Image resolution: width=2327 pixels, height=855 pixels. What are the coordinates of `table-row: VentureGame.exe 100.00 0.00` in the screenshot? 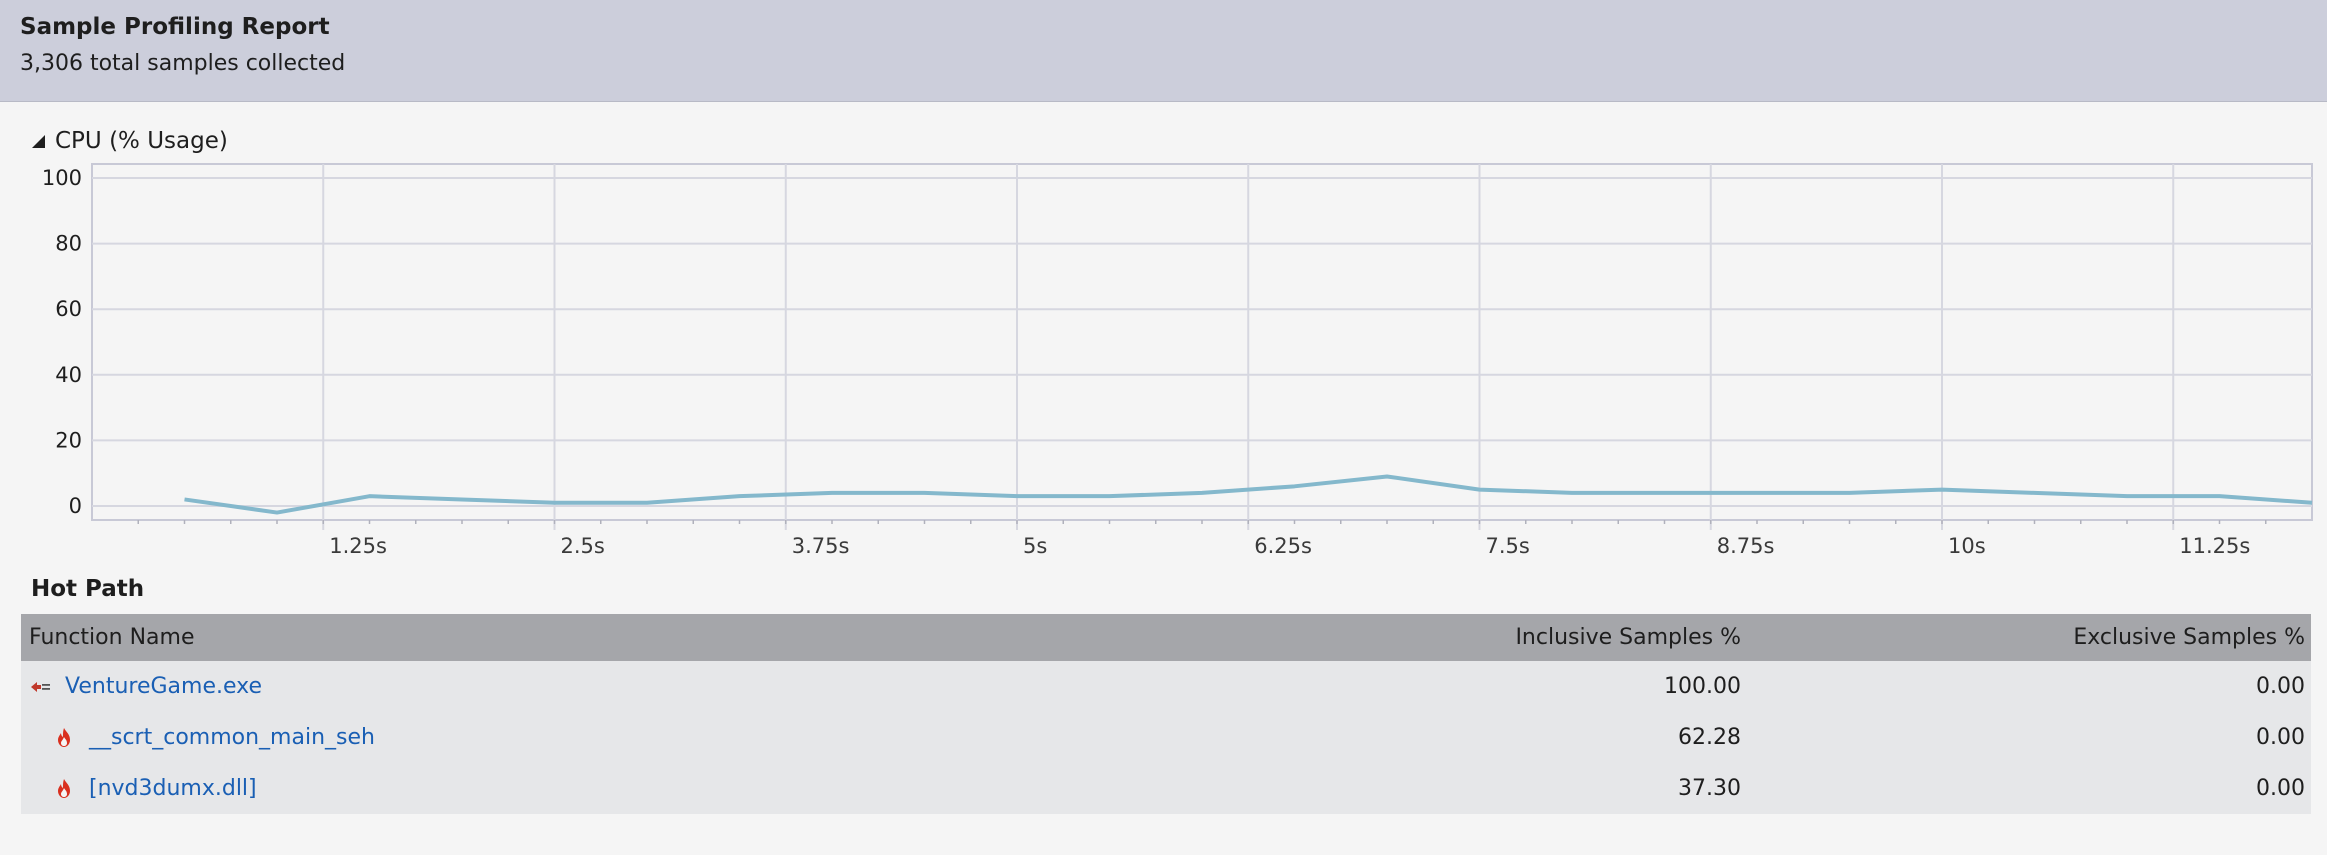 It's located at (1166, 686).